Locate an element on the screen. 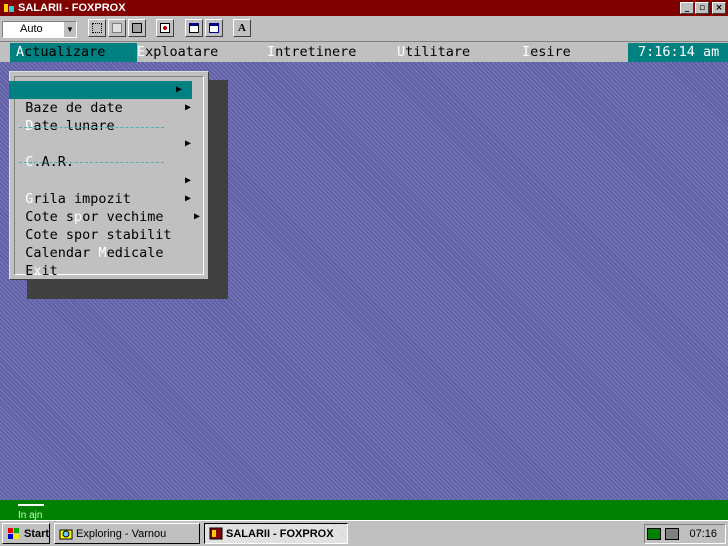  task-exploring-label: Exploring - Varnou is located at coordinates (121, 533).